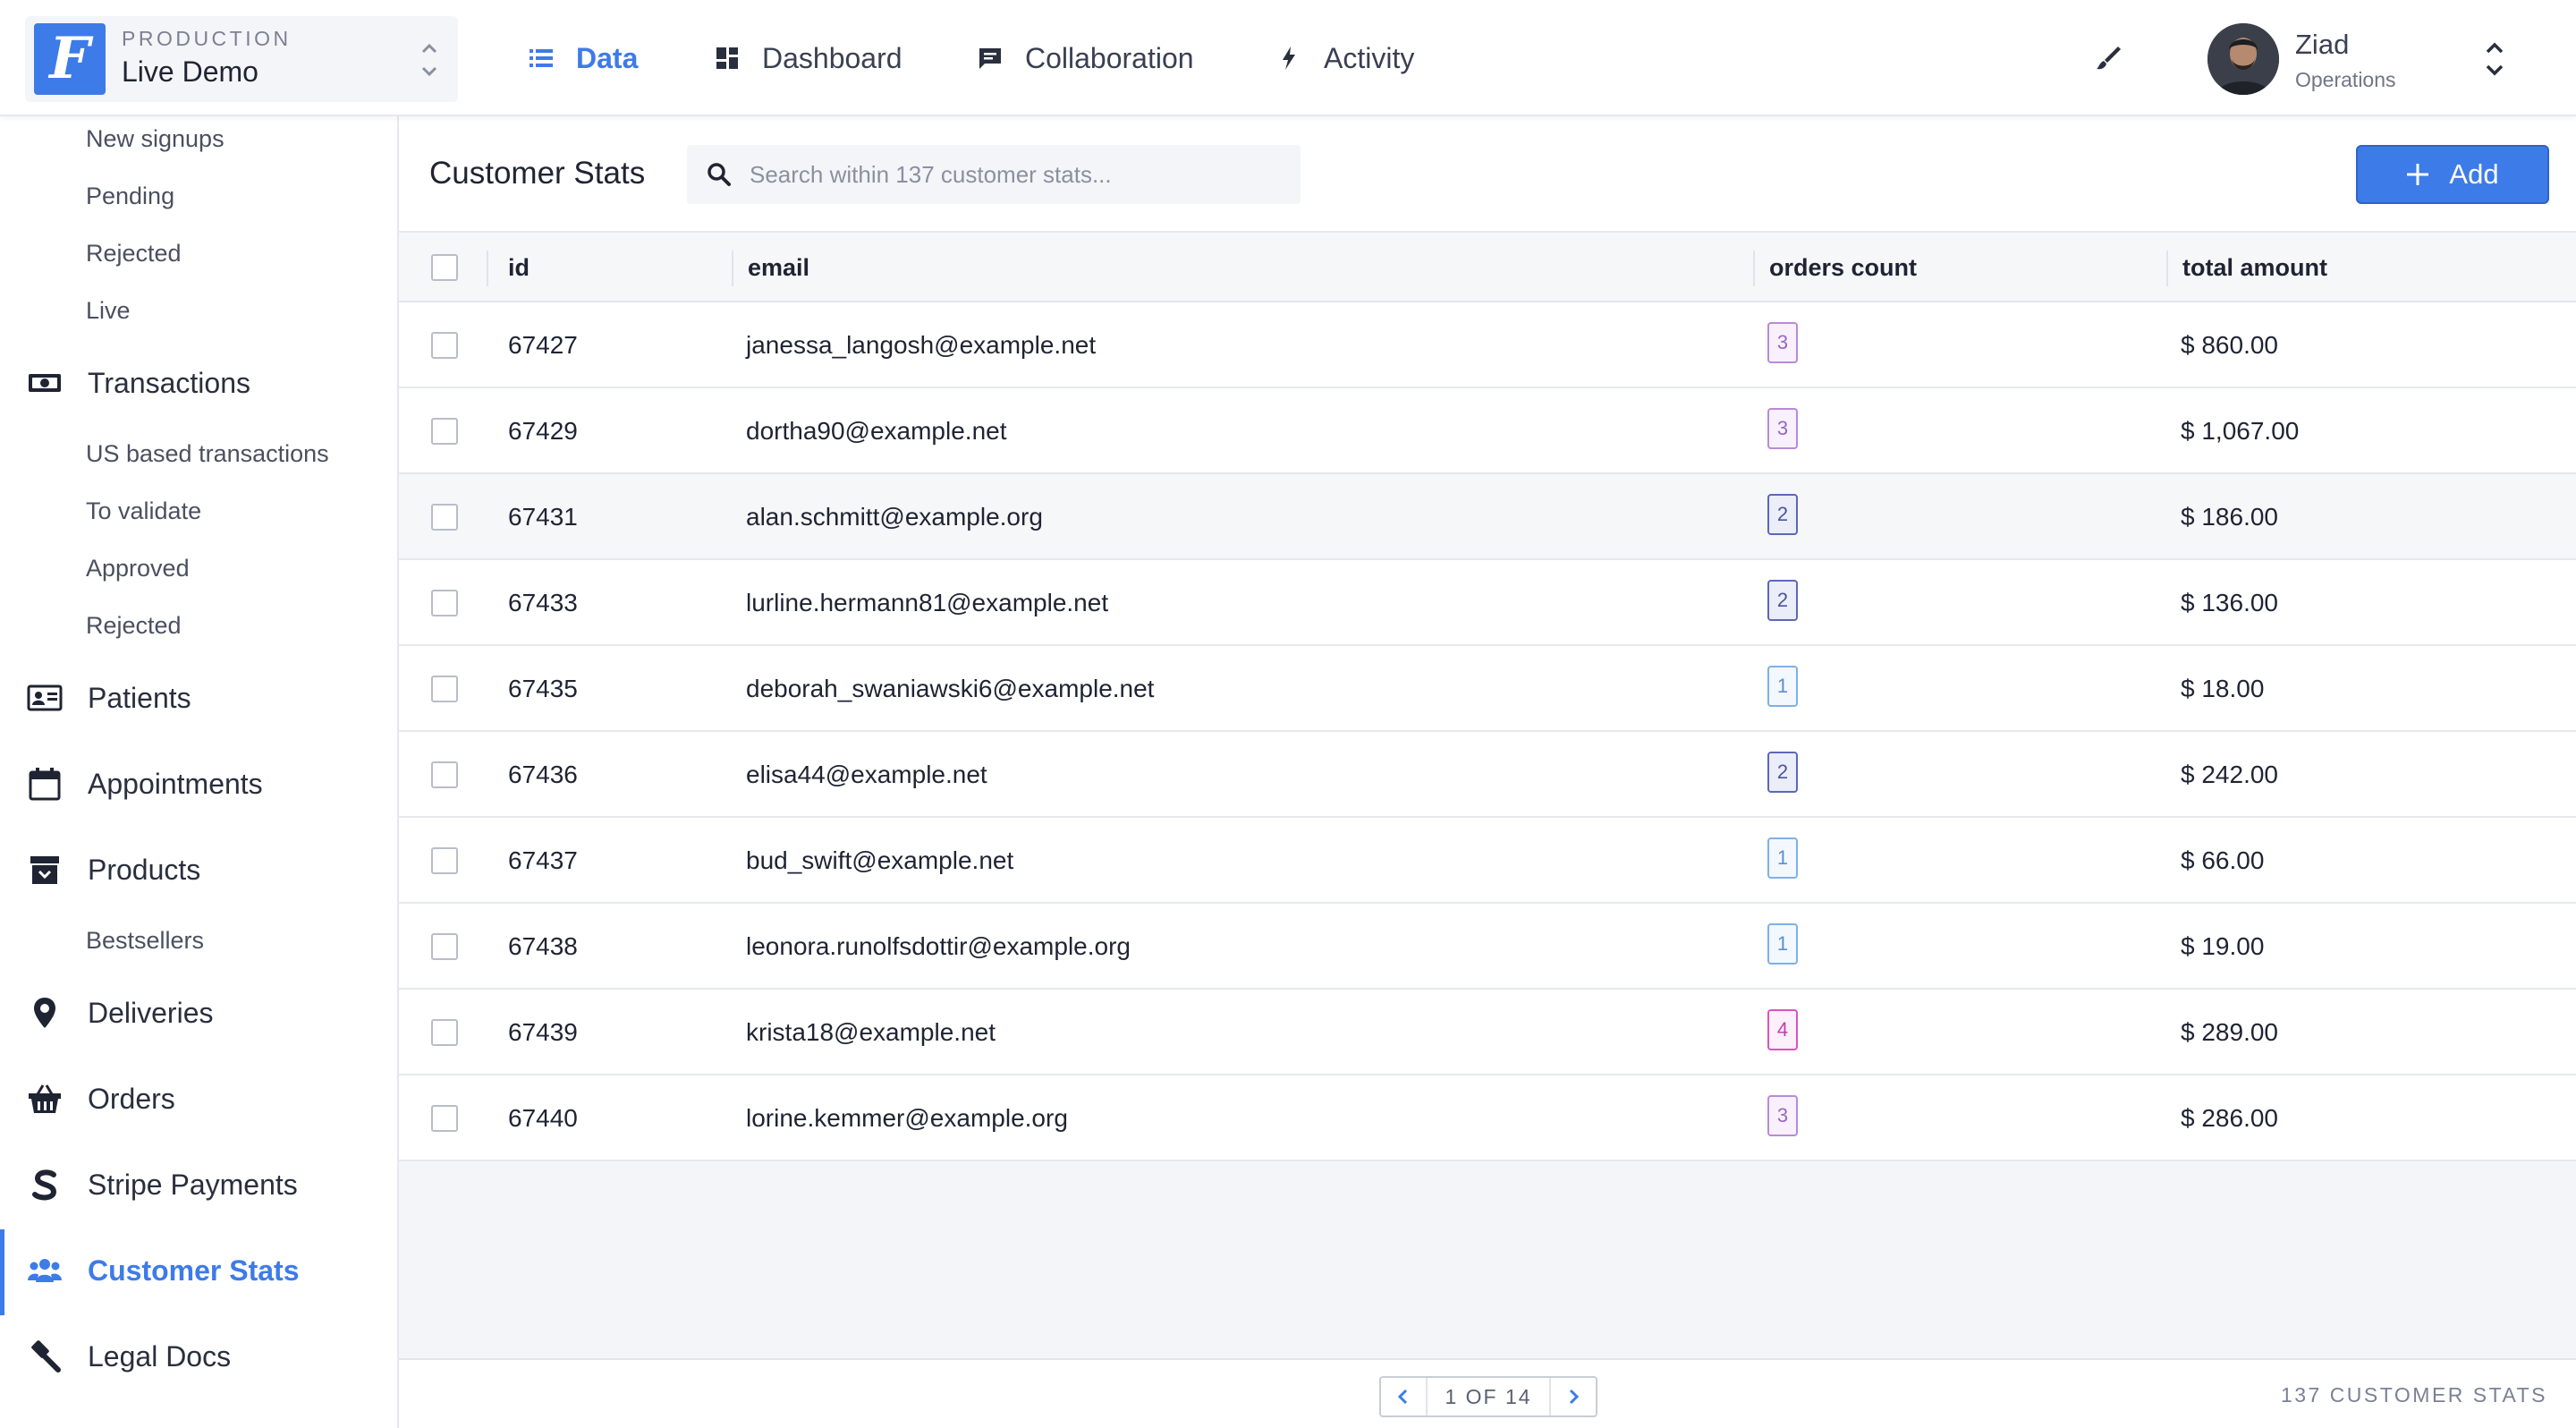 The image size is (2576, 1428). What do you see at coordinates (543, 431) in the screenshot?
I see `cell-id: 67429` at bounding box center [543, 431].